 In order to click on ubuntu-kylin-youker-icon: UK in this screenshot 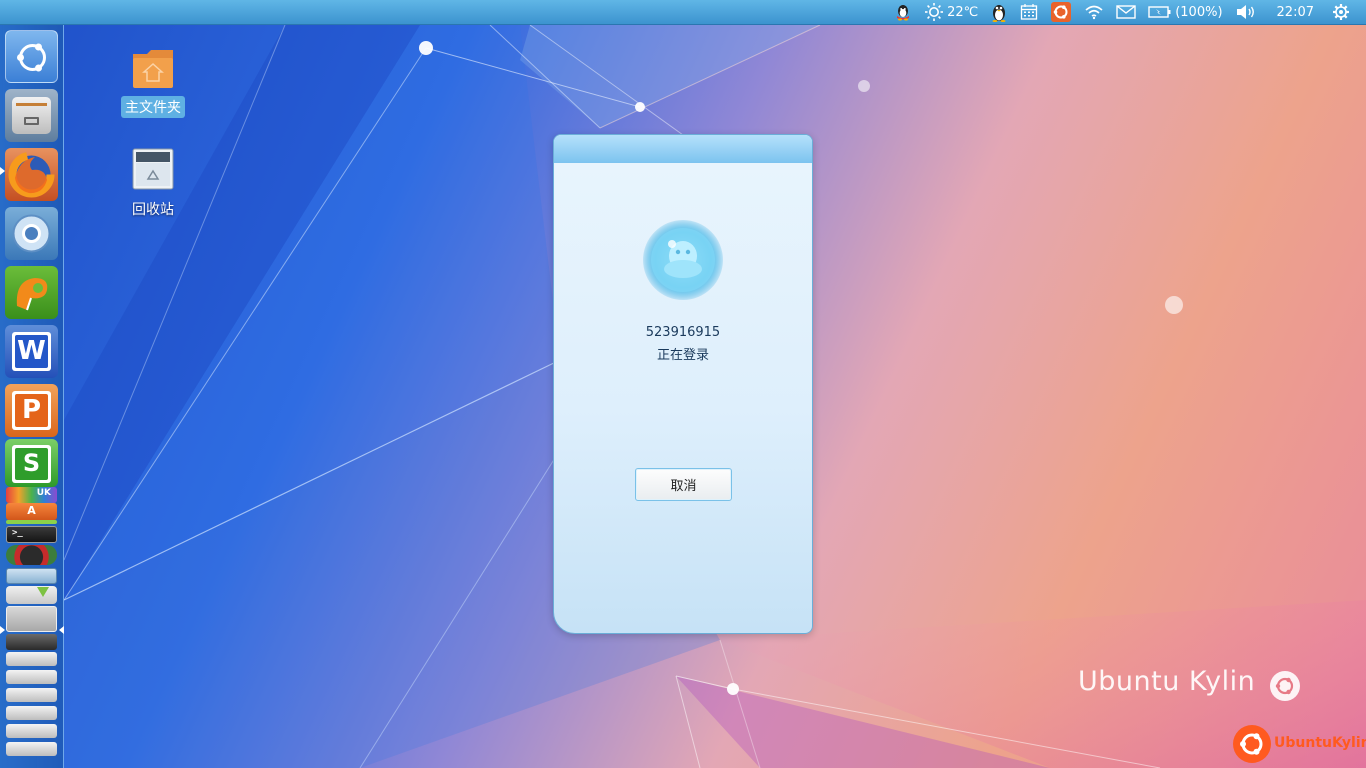, I will do `click(31, 495)`.